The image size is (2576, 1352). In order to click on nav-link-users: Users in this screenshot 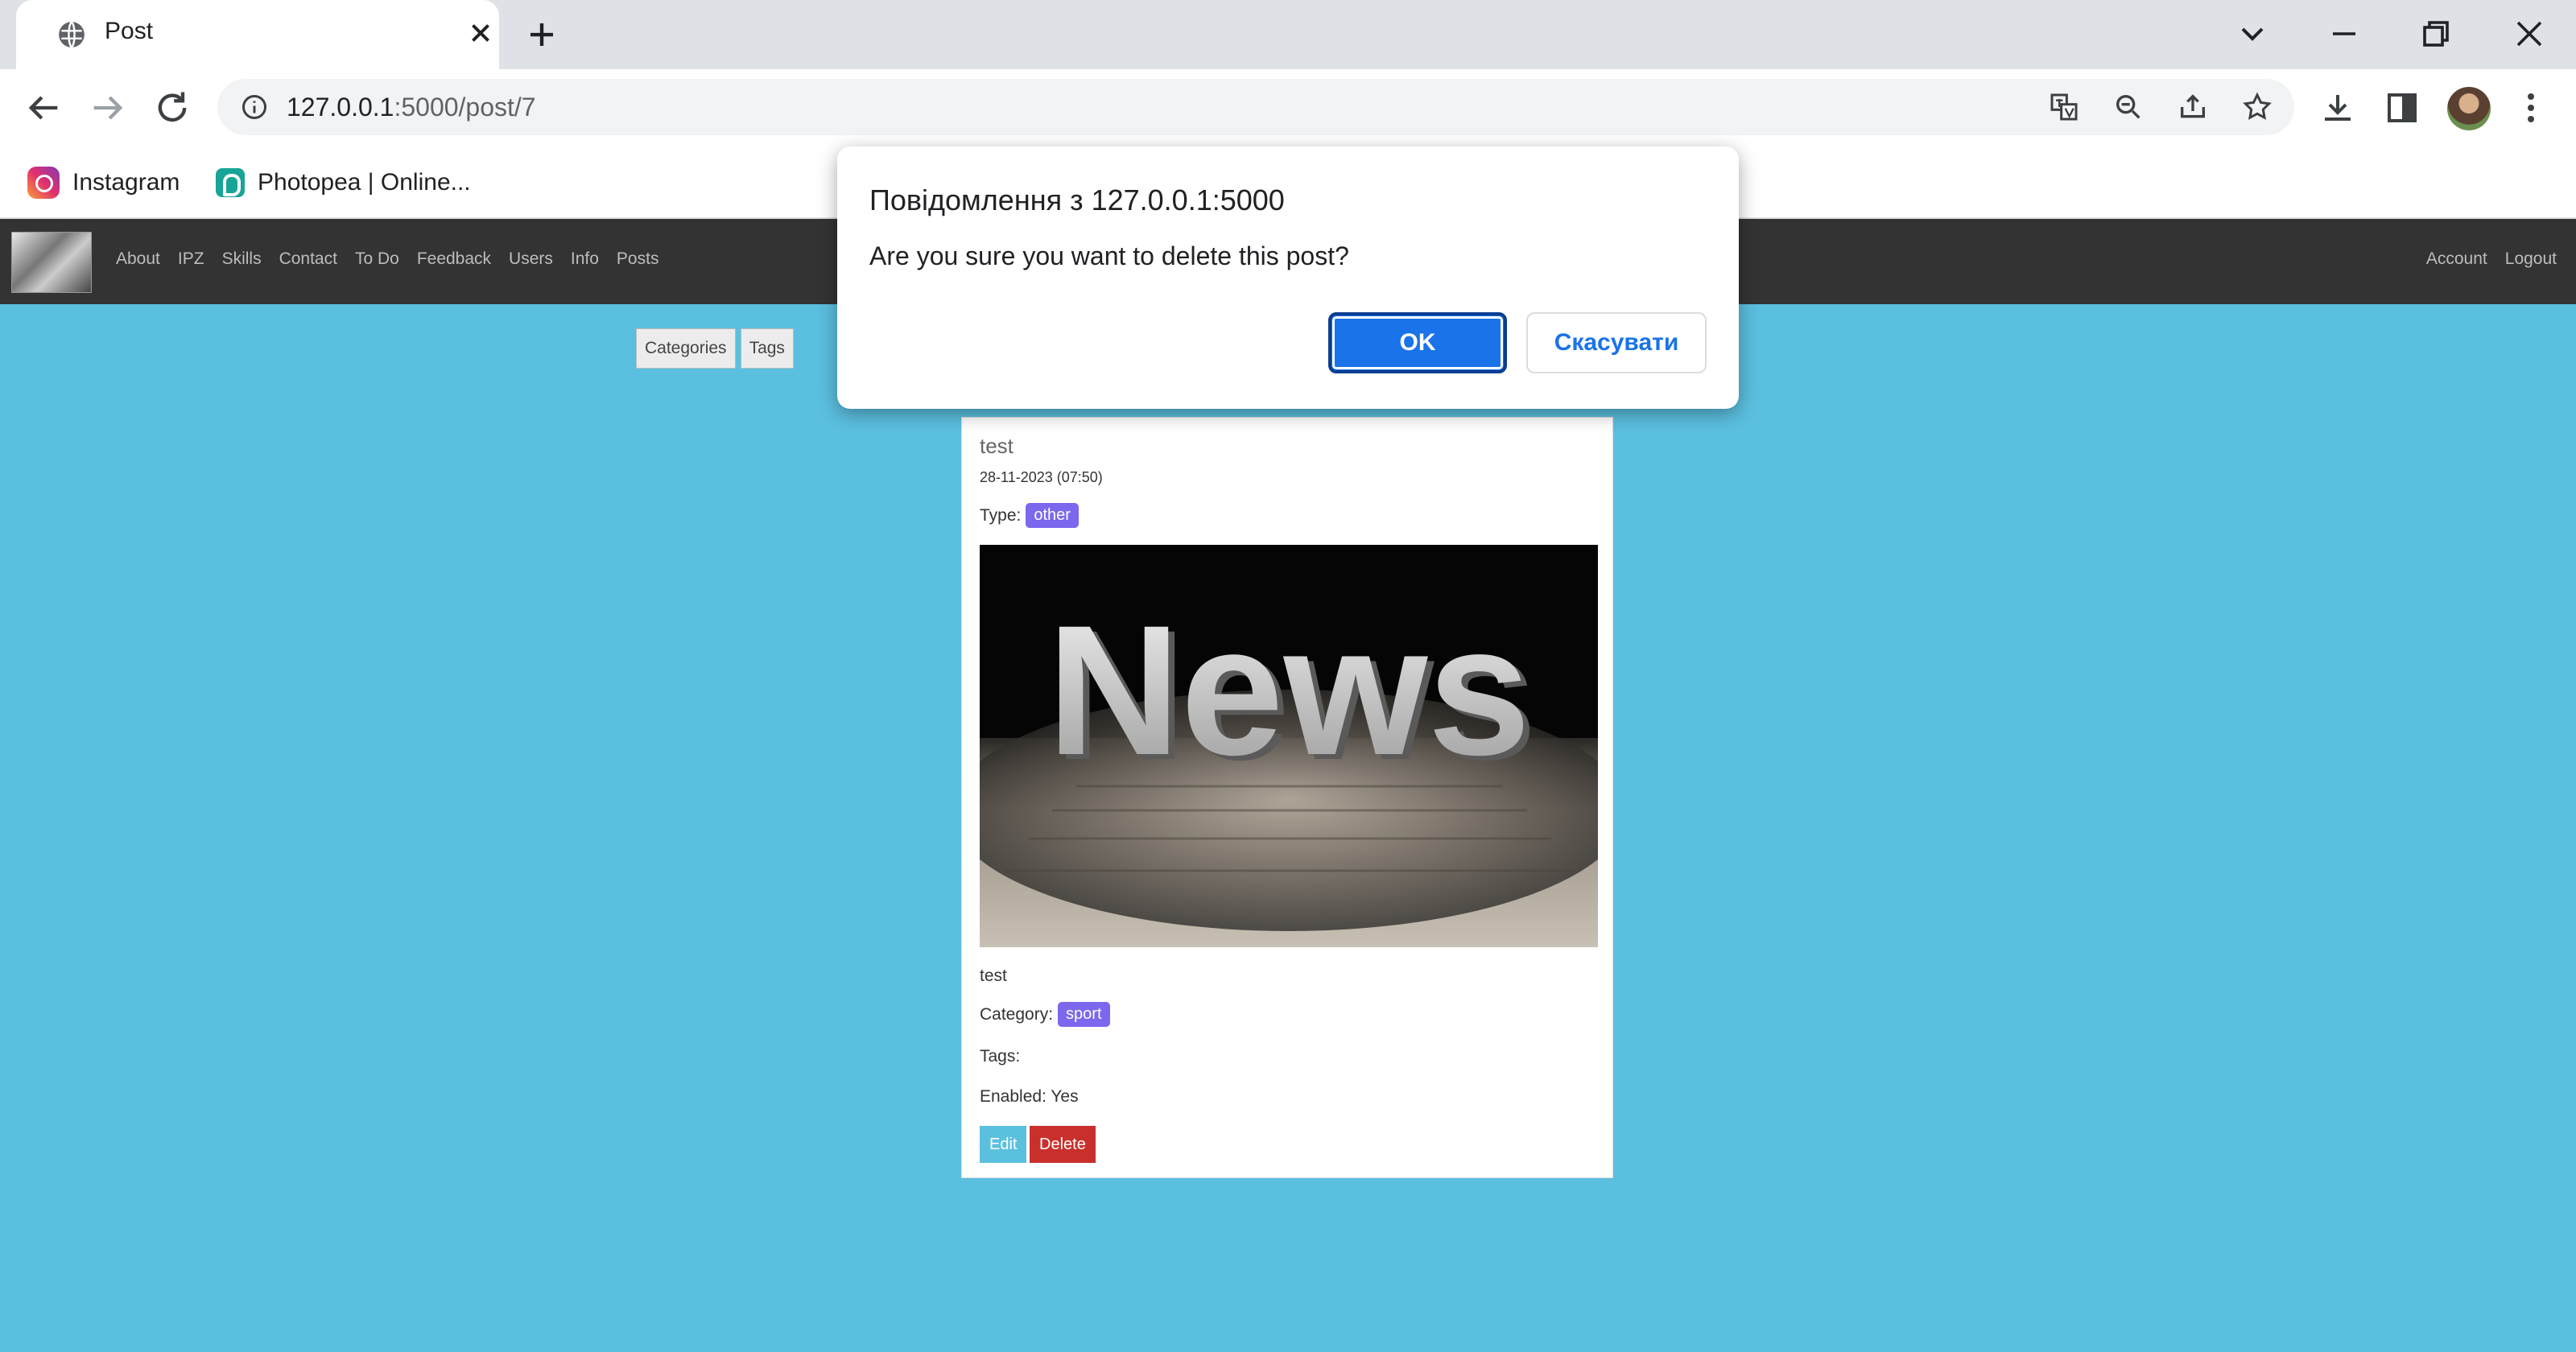, I will do `click(531, 259)`.